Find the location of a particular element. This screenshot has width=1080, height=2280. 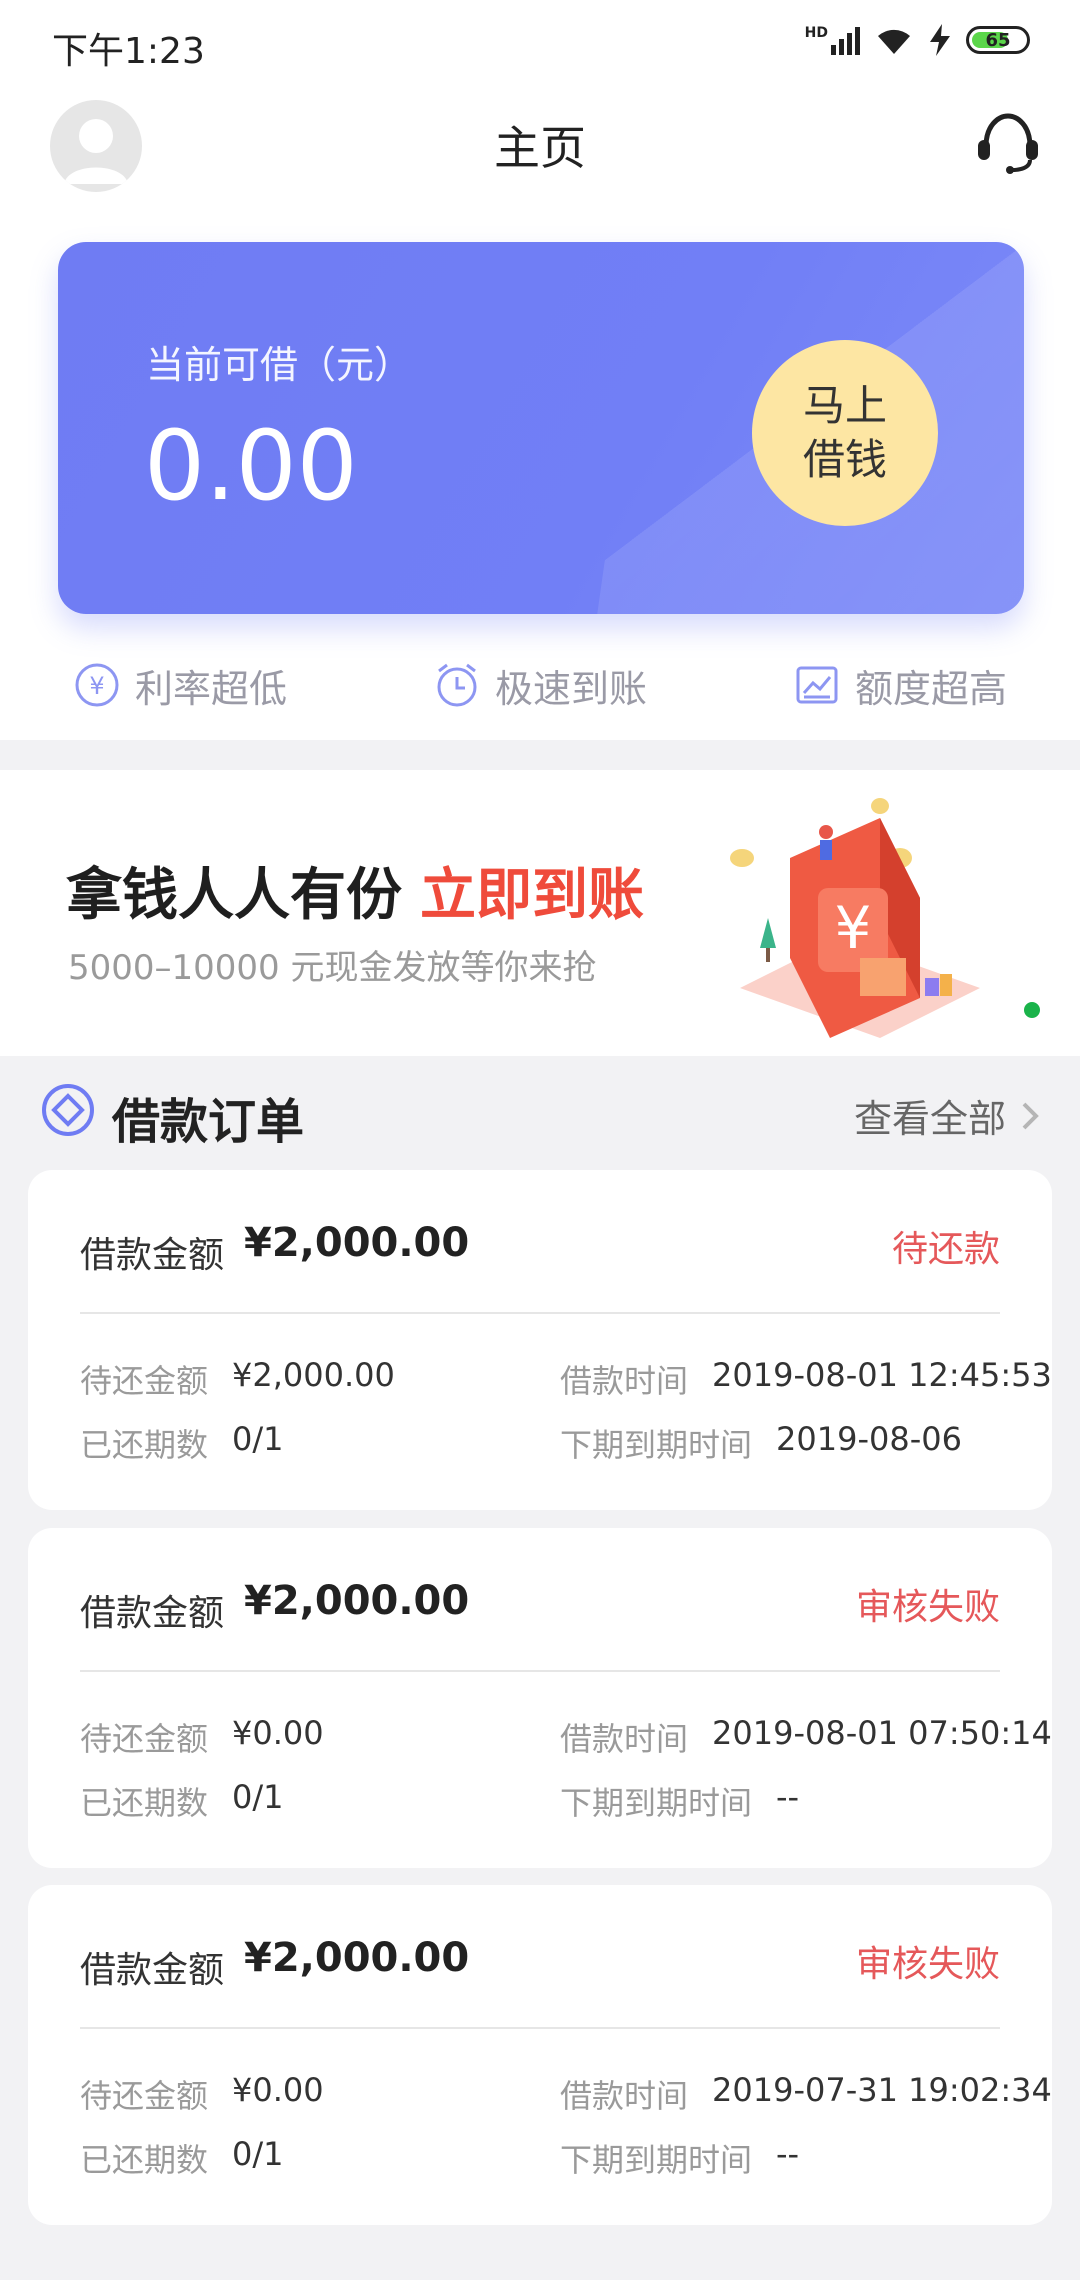

banner-headline: 拿钱人人有份 立即到账 is located at coordinates (355, 890).